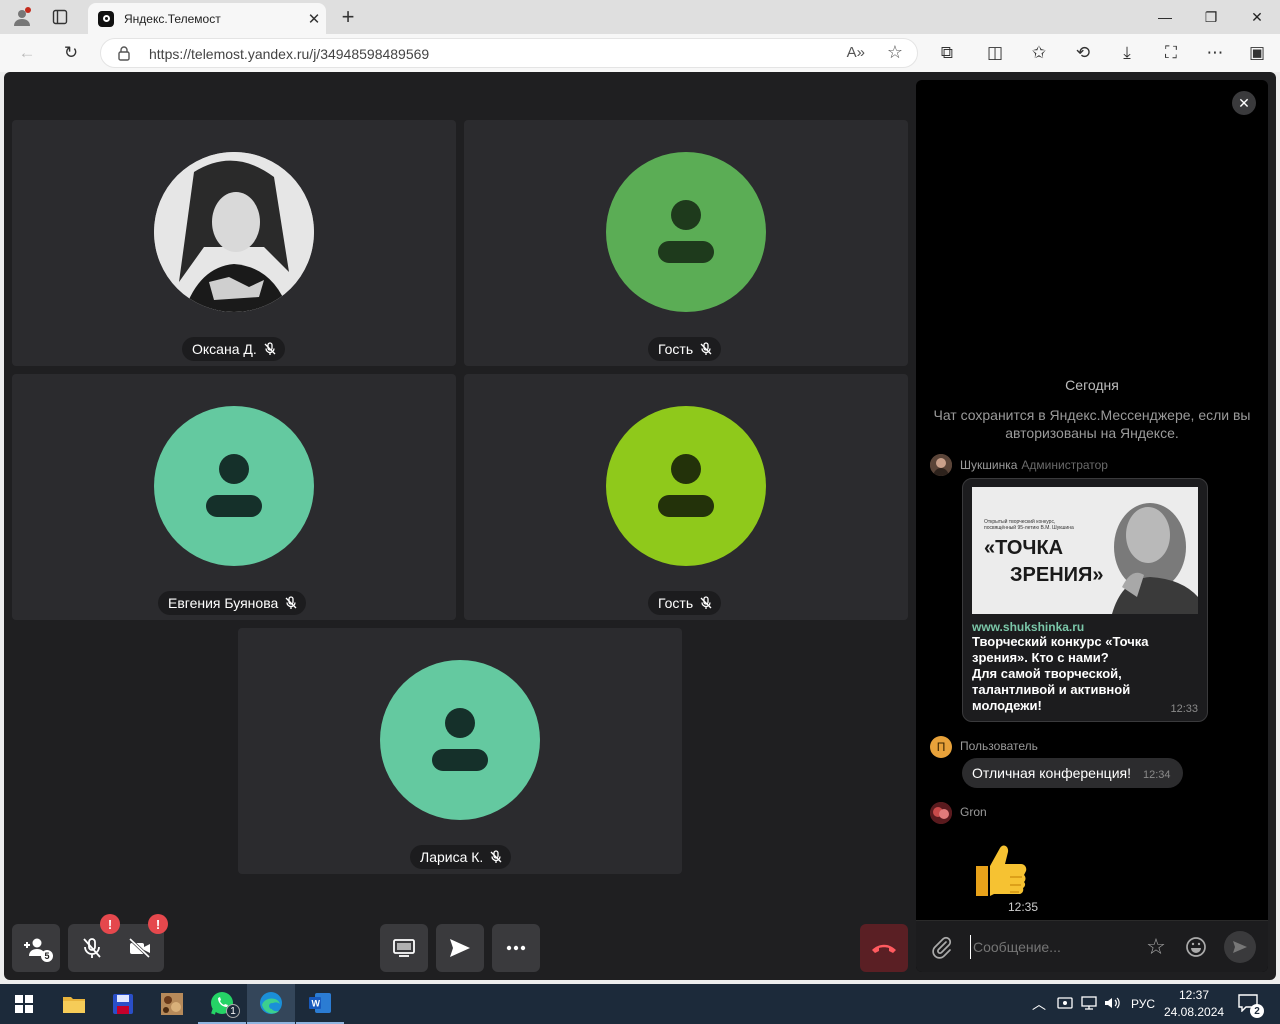 This screenshot has width=1280, height=1024. I want to click on send-arrow-icon, so click(1240, 947).